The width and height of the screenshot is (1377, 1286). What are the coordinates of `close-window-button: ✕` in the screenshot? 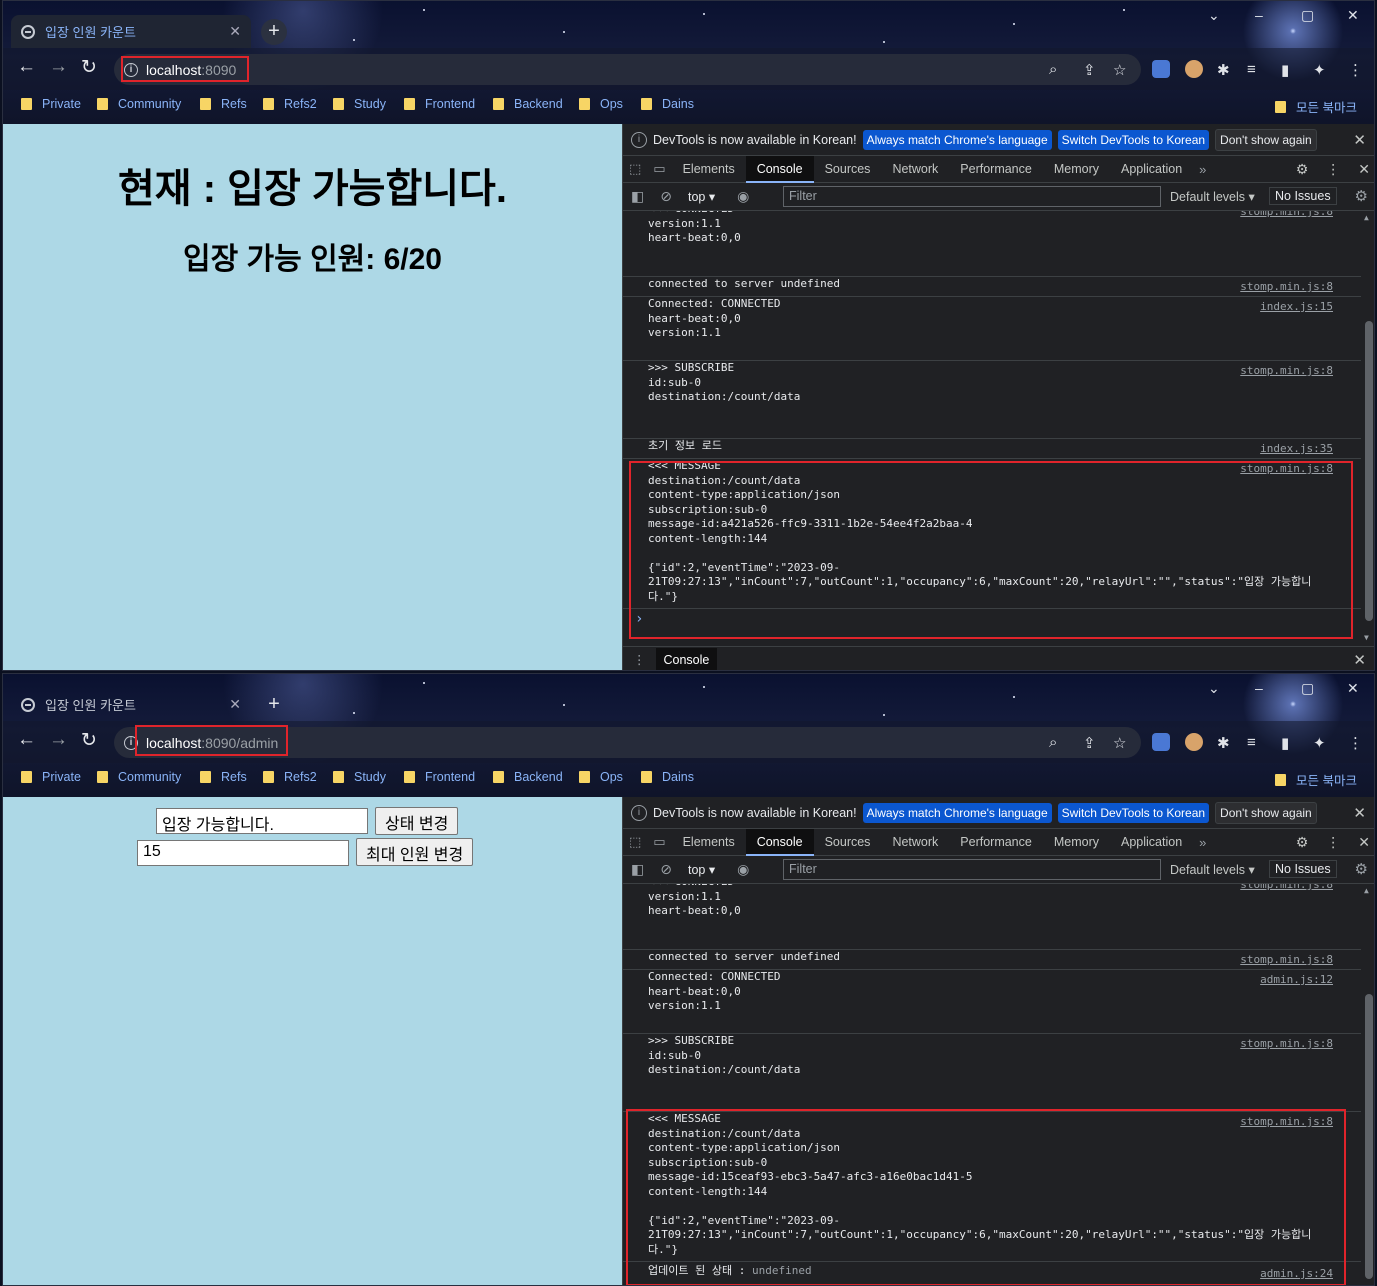 It's located at (1353, 688).